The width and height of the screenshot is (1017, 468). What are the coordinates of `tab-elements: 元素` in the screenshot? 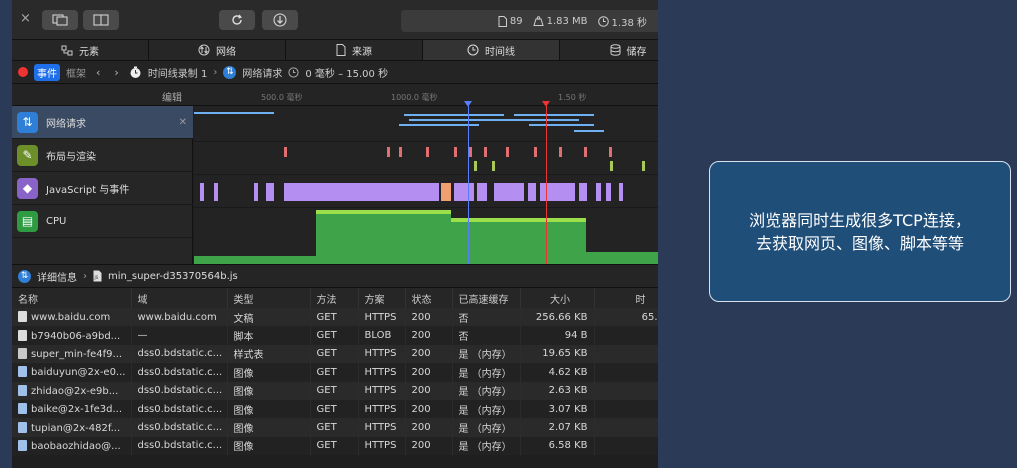 It's located at (80, 50).